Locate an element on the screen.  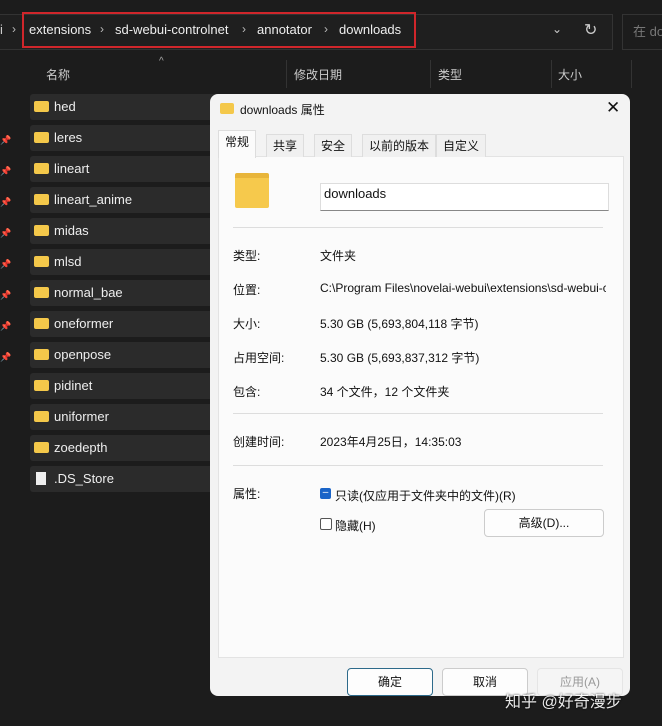
tab-security: 安全 is located at coordinates (333, 145).